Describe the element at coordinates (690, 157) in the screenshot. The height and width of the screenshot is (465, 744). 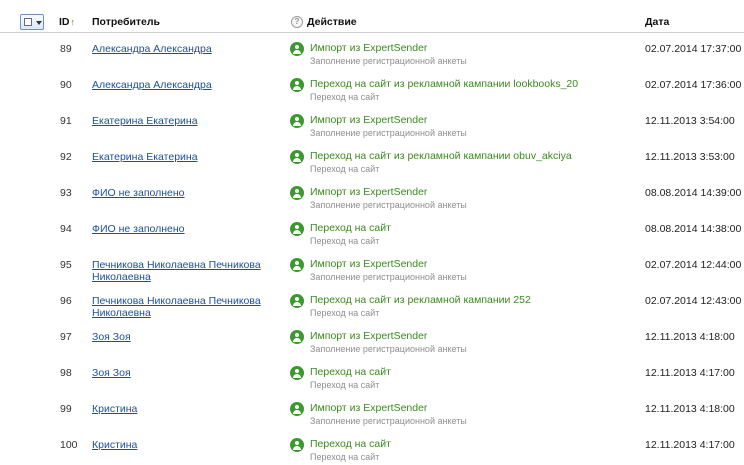
I see `action-date: 12.11.2013 3:53:00` at that location.